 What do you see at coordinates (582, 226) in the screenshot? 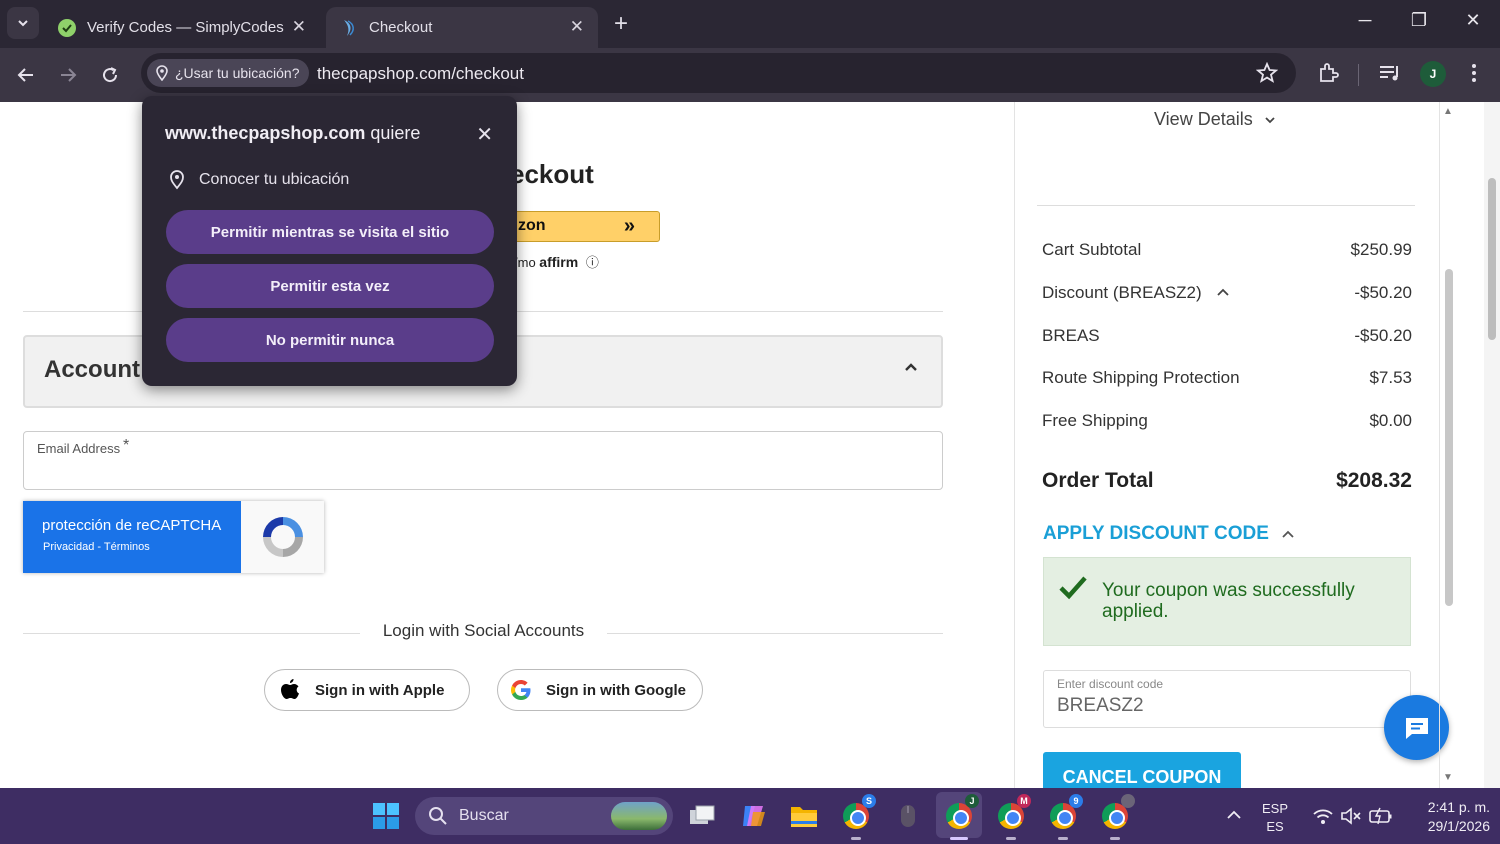
I see `amazon-pay-button: zon »` at bounding box center [582, 226].